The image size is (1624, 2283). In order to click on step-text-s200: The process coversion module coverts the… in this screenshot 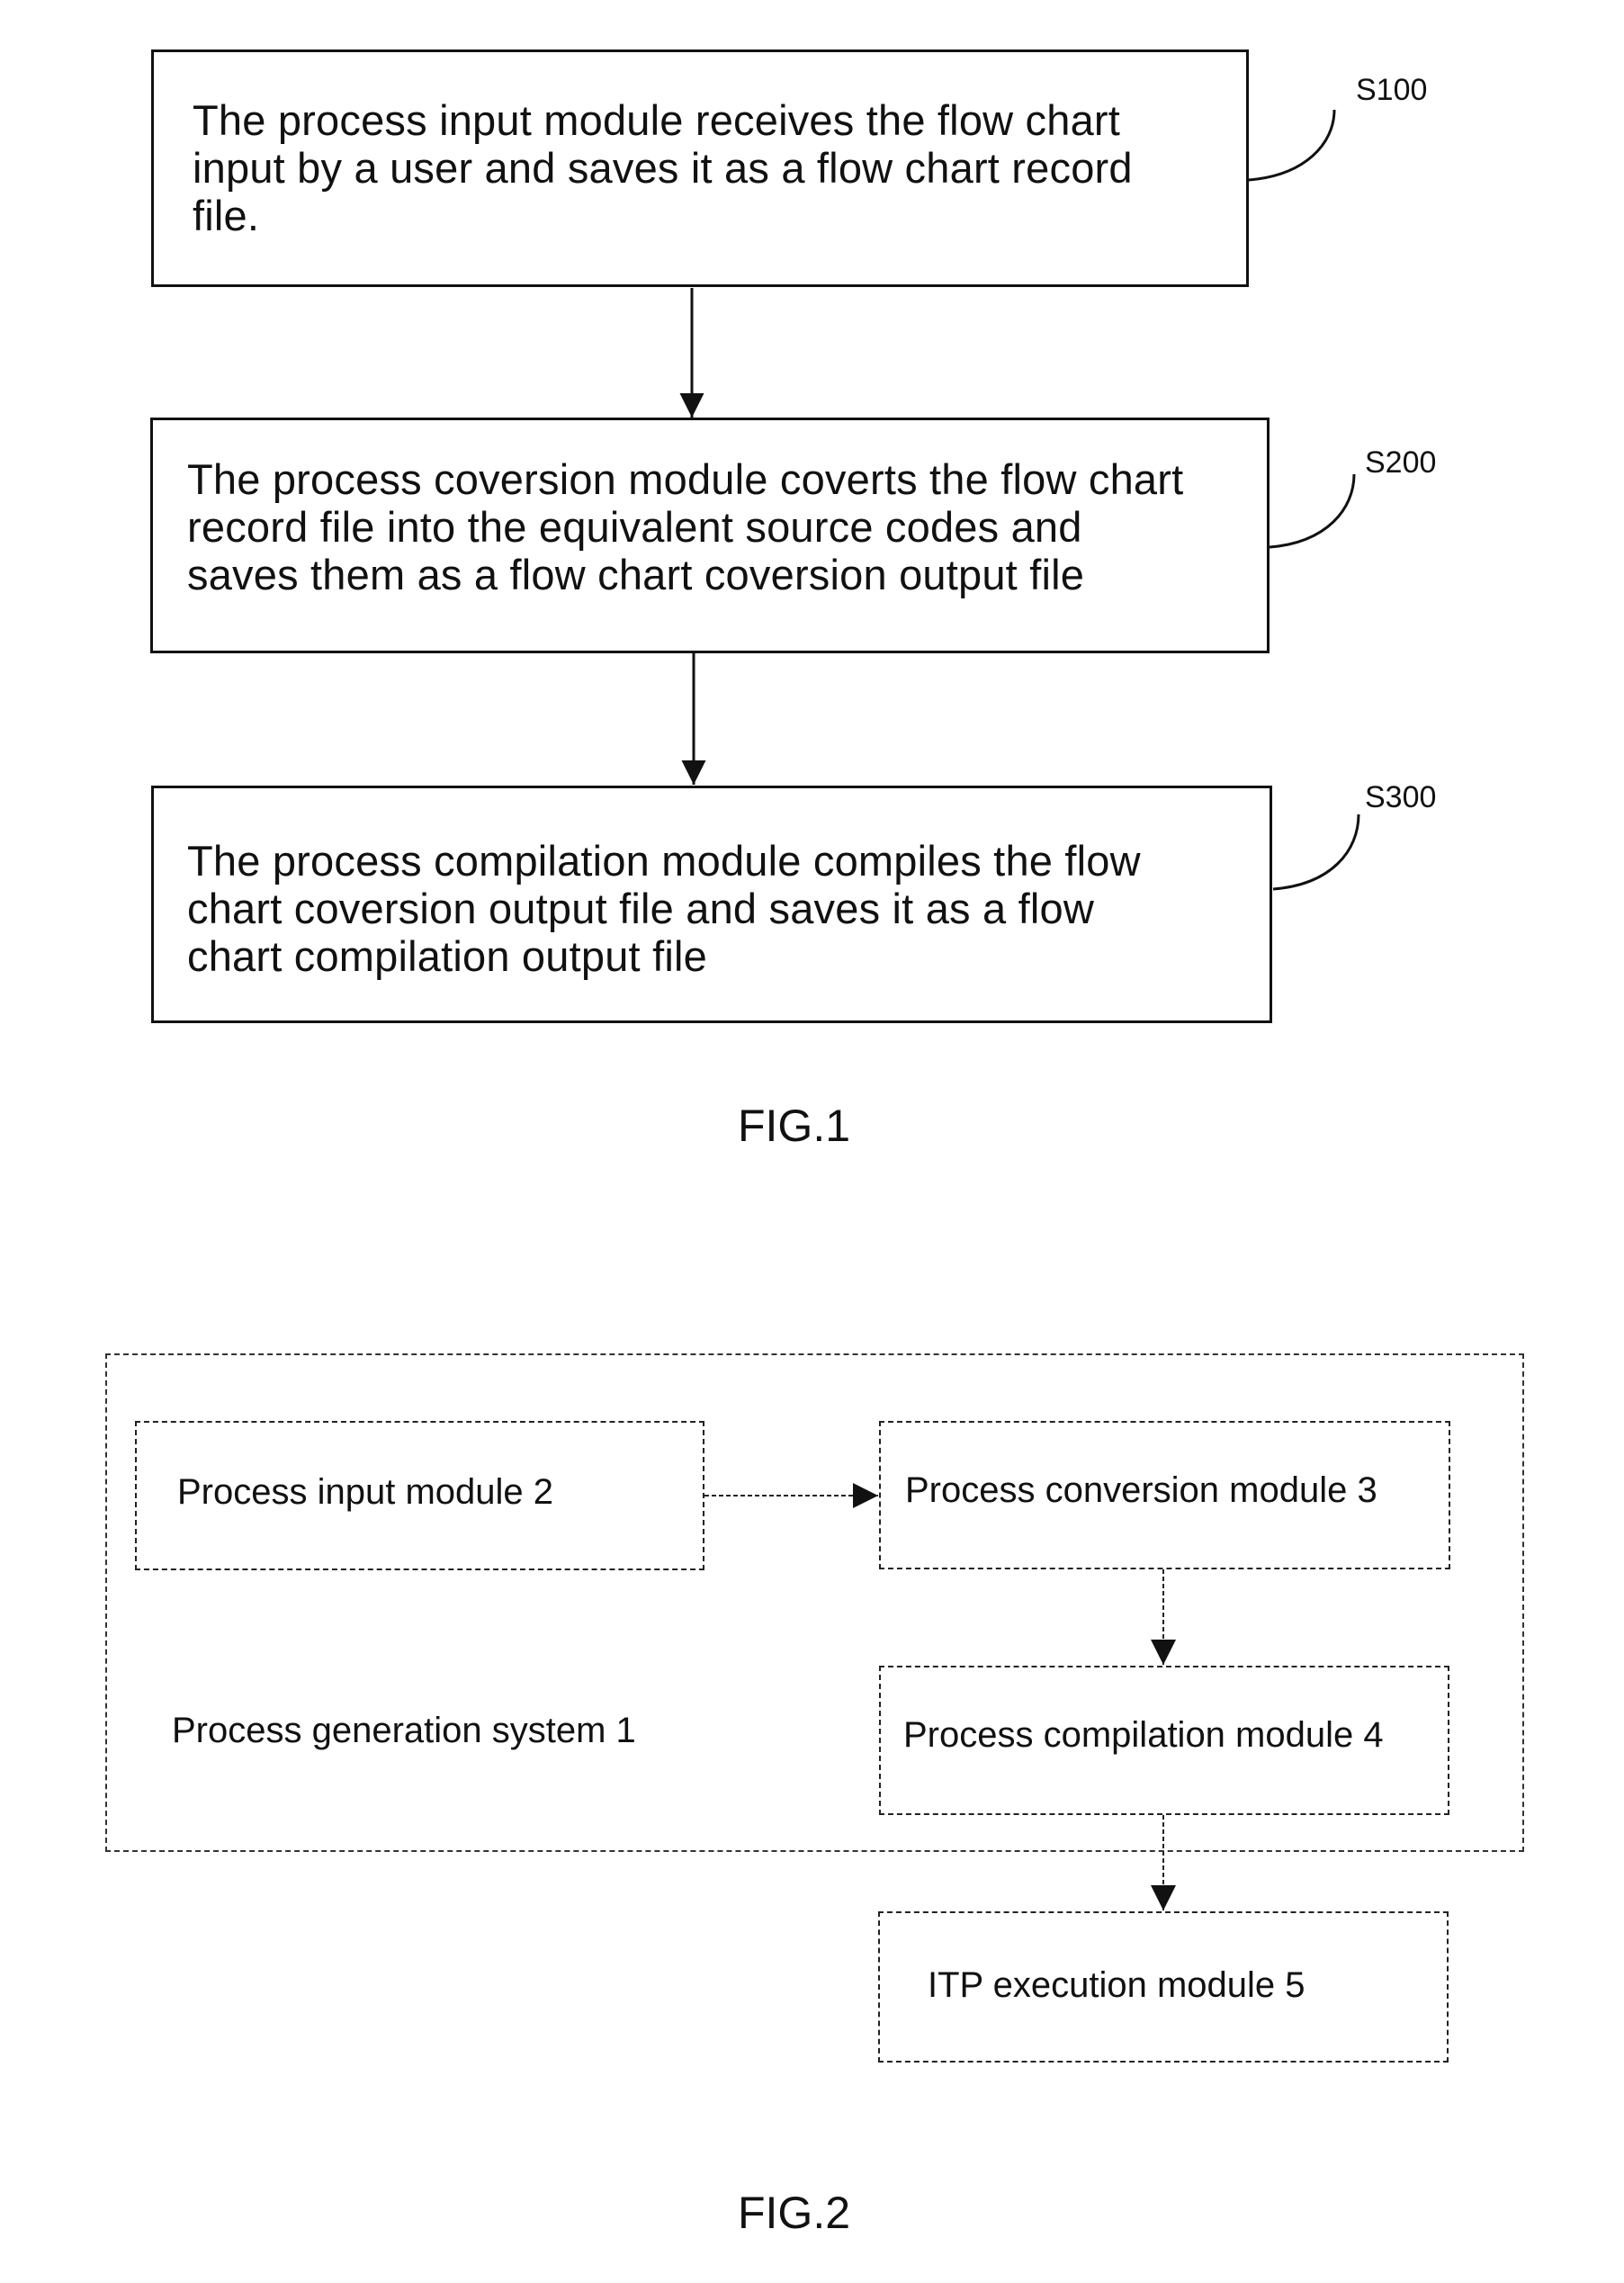, I will do `click(685, 526)`.